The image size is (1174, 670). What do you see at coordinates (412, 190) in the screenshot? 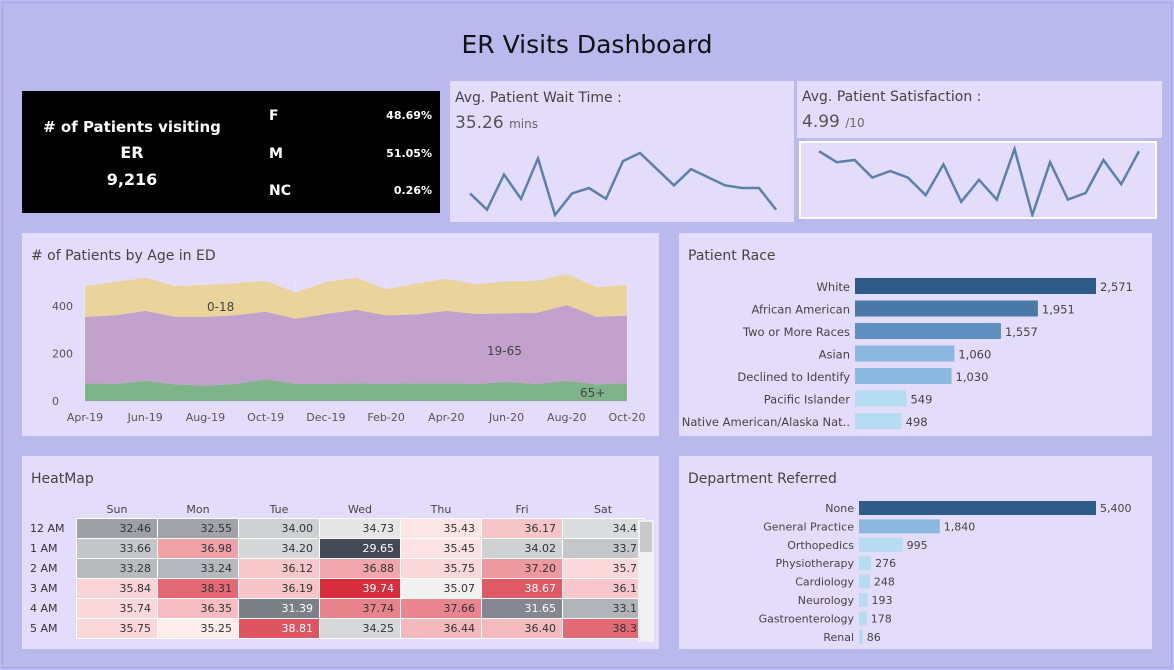
I see `gender-nc-pct: 0.26%` at bounding box center [412, 190].